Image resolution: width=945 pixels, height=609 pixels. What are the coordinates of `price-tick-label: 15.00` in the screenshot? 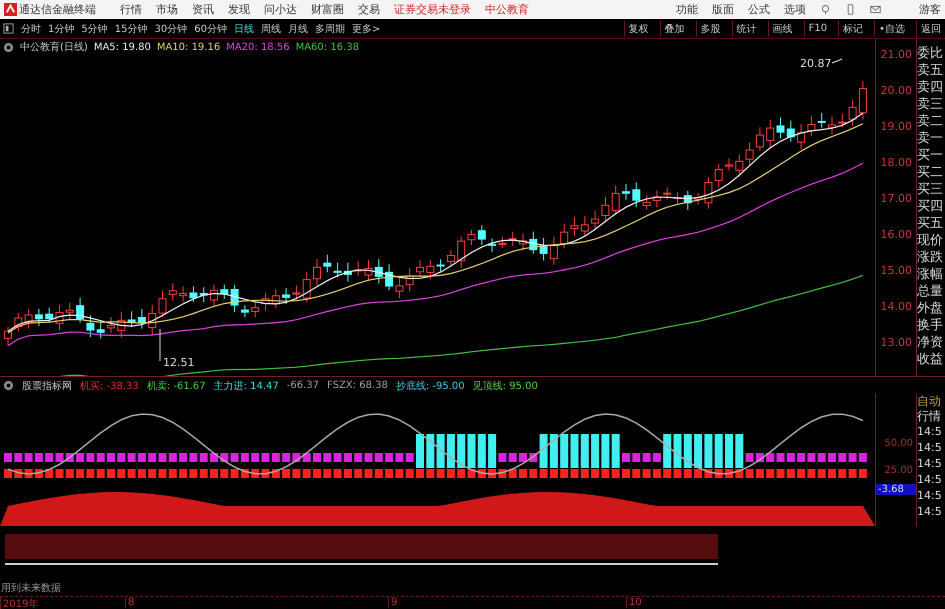 It's located at (896, 270).